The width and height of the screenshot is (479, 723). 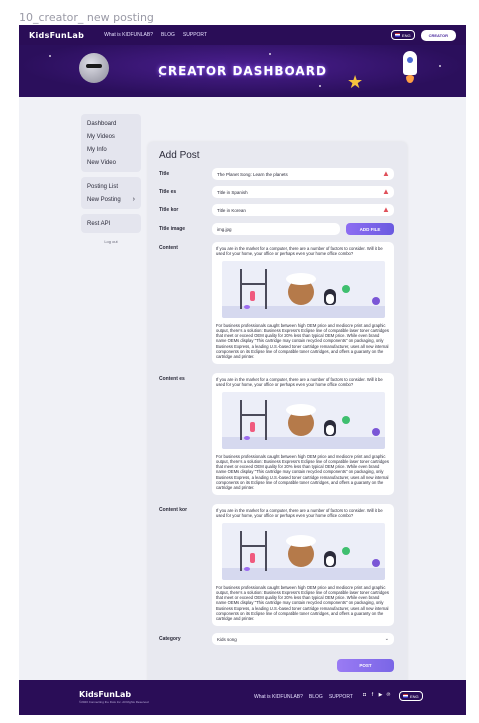 What do you see at coordinates (364, 695) in the screenshot?
I see `instagram-icon: ◘` at bounding box center [364, 695].